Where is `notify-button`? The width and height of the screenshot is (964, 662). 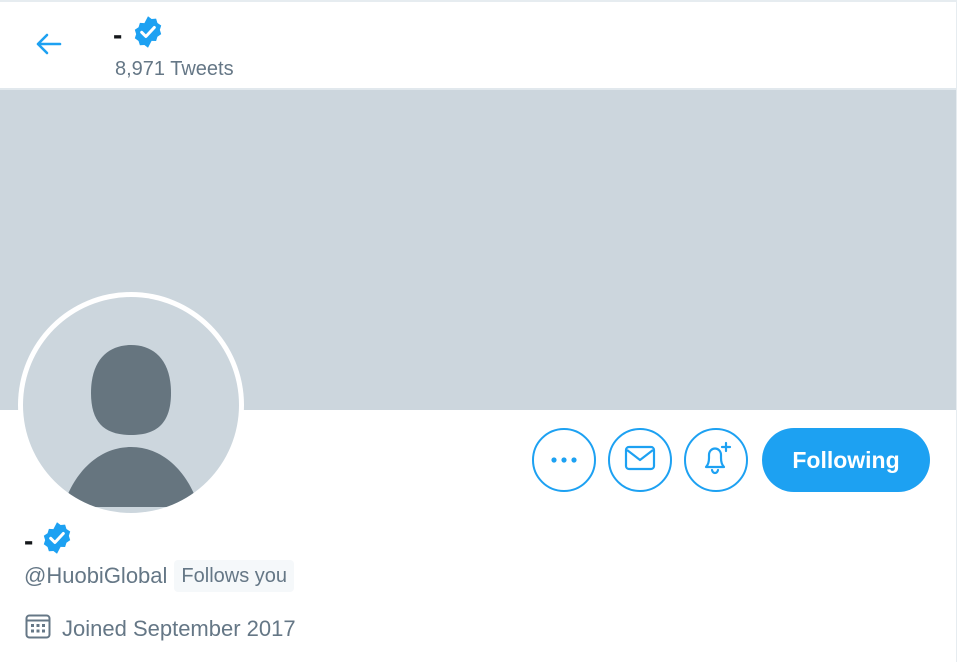 notify-button is located at coordinates (716, 460).